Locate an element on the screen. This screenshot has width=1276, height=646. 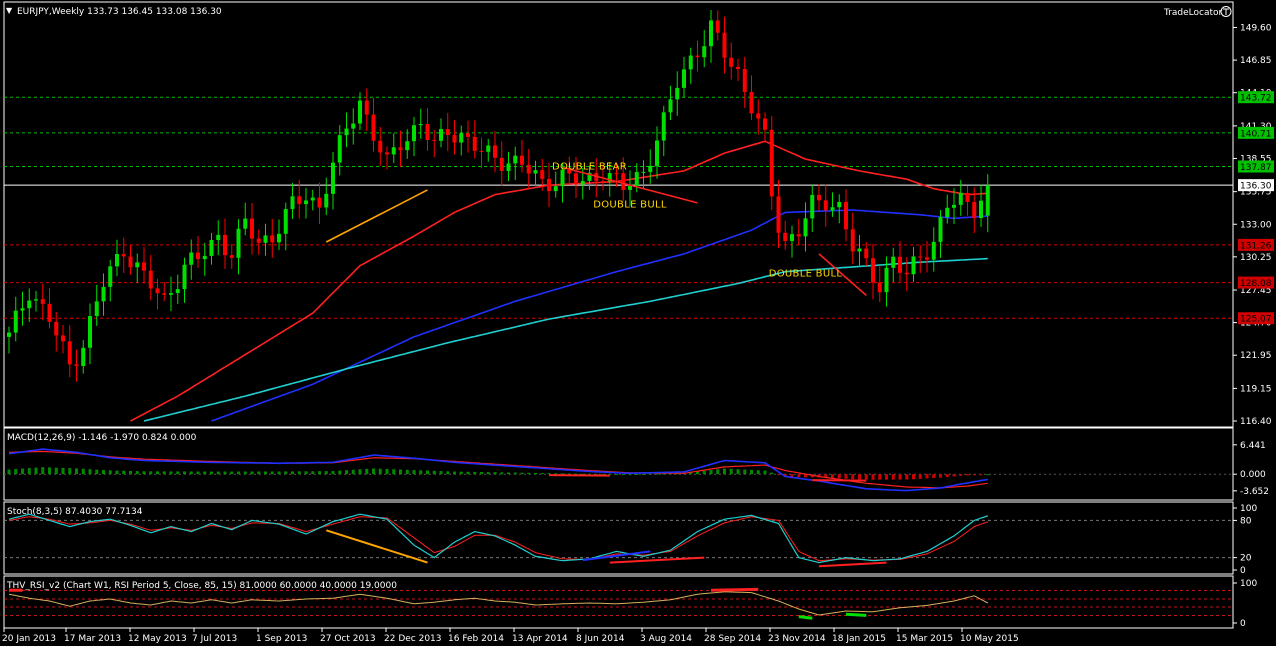
date-tick-label: 10 May 2015 is located at coordinates (989, 639).